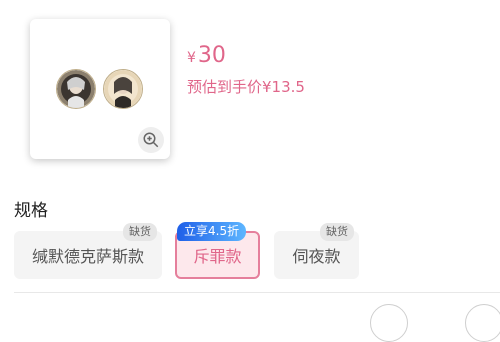 The width and height of the screenshot is (500, 342). I want to click on spec-option-label: 缄默德克萨斯款, so click(87, 256).